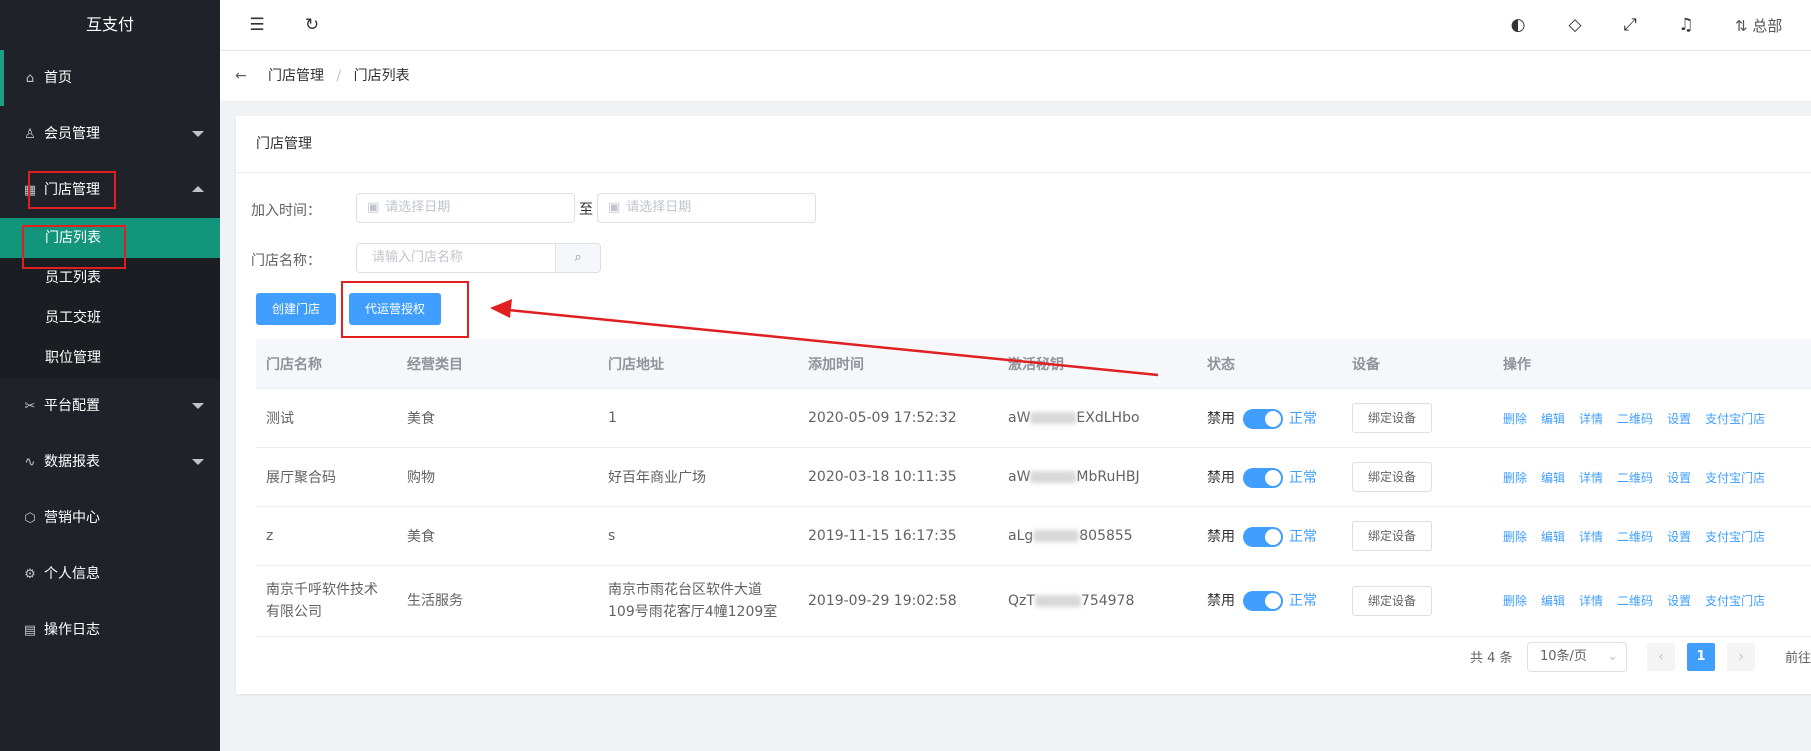  Describe the element at coordinates (456, 258) in the screenshot. I see `store-name-input: 请输入门店名称` at that location.